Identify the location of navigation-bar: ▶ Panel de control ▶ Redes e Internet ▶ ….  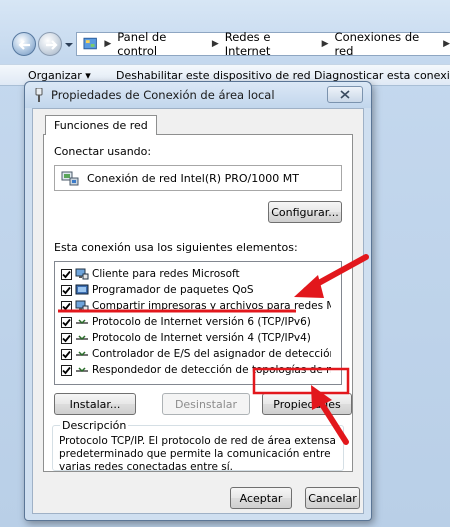
(225, 42).